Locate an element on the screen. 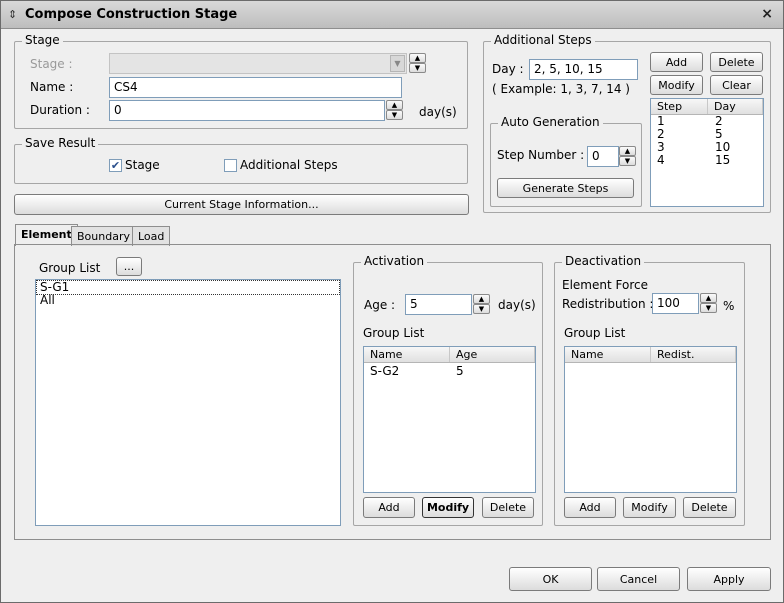  generate-steps-button: Generate Steps is located at coordinates (565, 188).